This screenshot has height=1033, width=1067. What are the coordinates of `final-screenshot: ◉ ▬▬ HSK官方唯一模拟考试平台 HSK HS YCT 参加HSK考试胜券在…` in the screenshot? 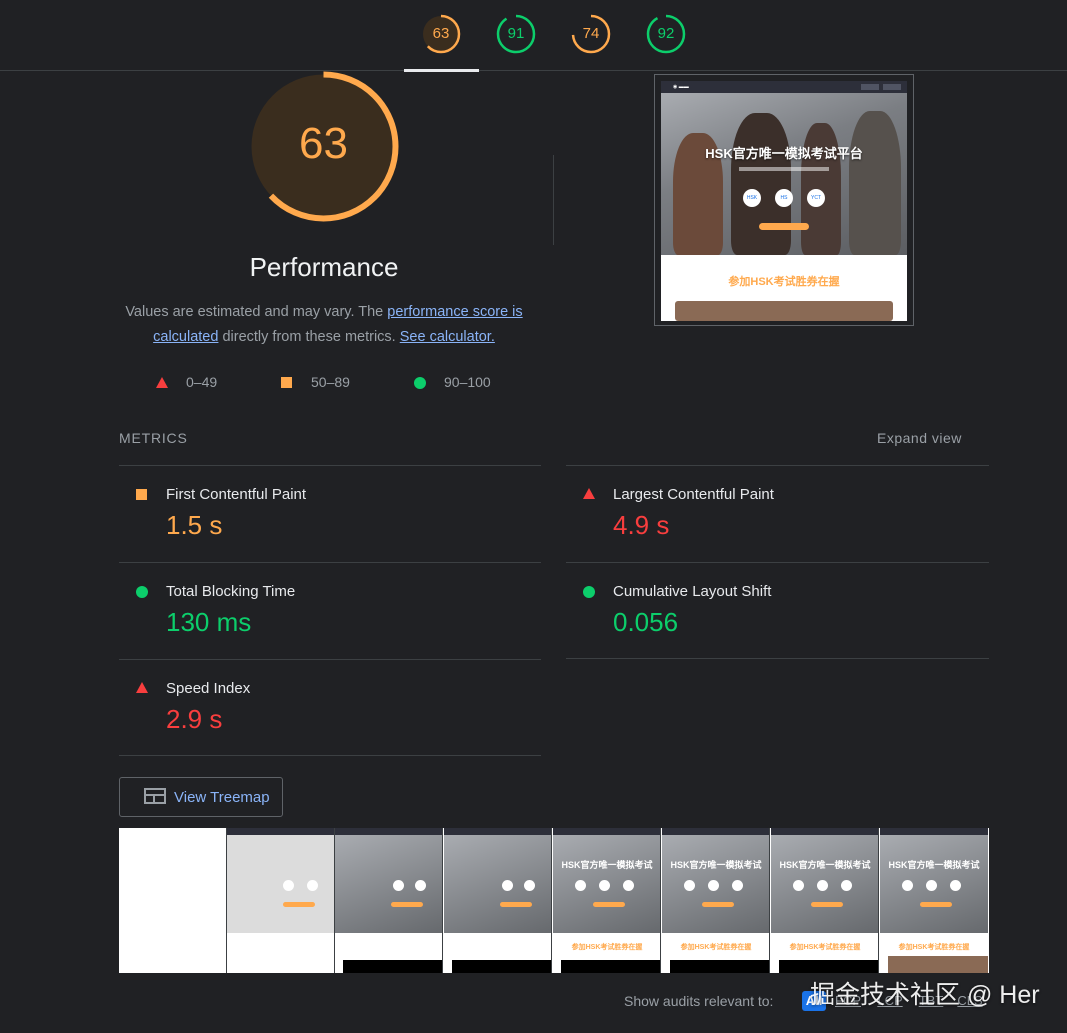 It's located at (784, 200).